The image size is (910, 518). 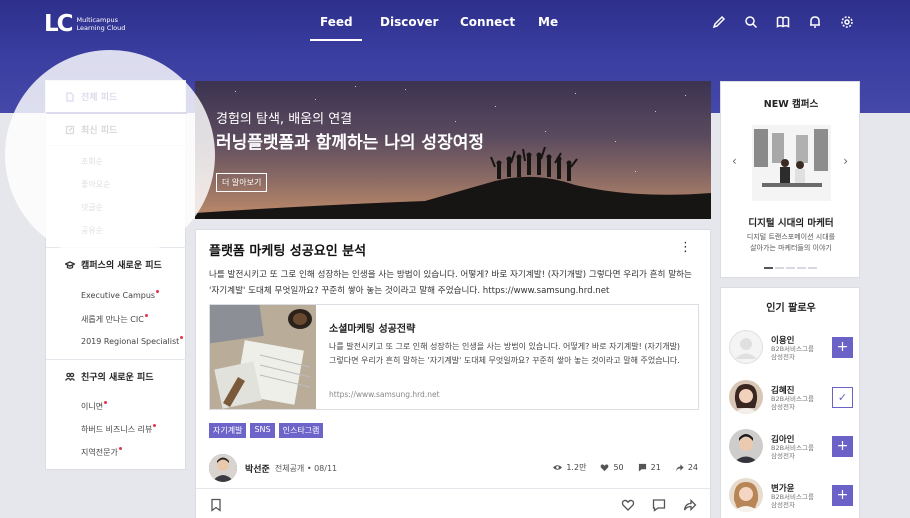 What do you see at coordinates (842, 397) in the screenshot?
I see `following-button: ✓` at bounding box center [842, 397].